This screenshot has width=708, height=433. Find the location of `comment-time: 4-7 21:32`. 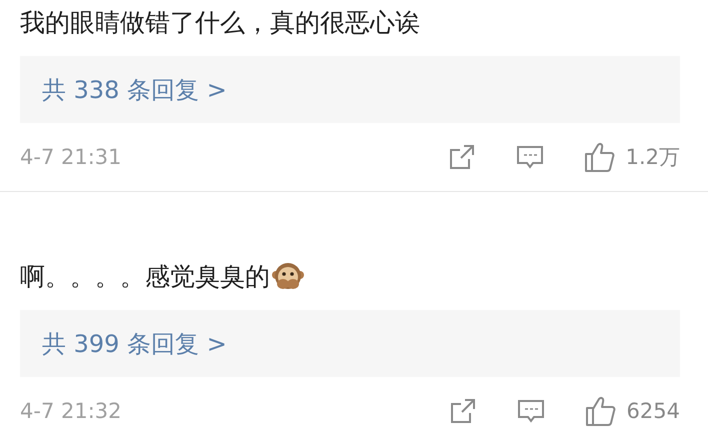

comment-time: 4-7 21:32 is located at coordinates (71, 411).